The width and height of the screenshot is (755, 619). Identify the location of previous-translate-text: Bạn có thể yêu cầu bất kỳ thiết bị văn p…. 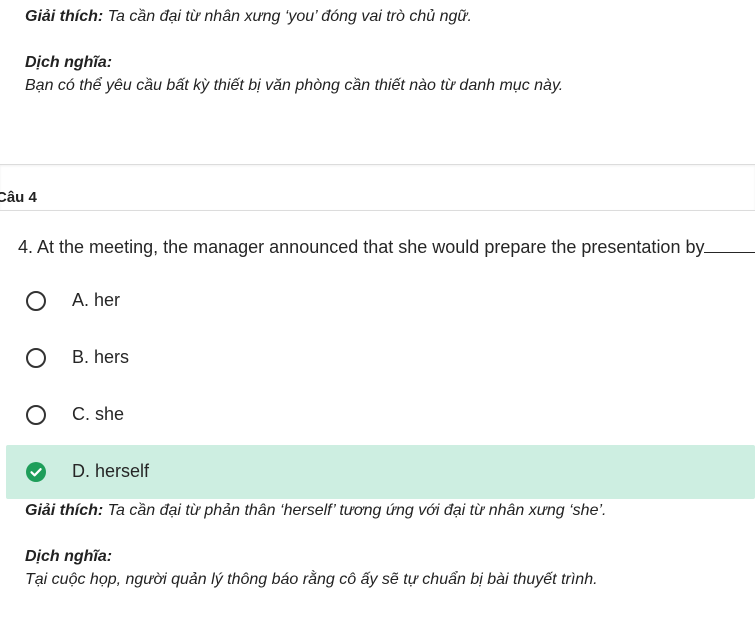
(294, 85).